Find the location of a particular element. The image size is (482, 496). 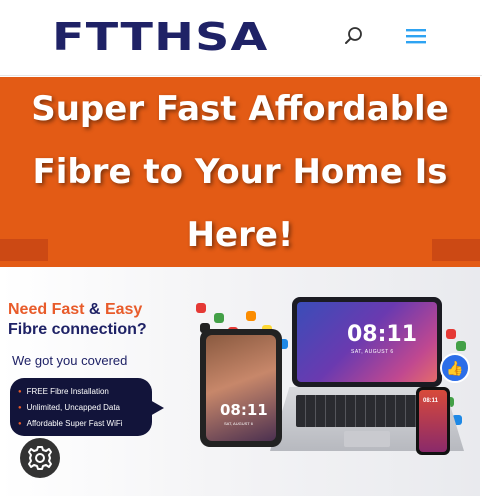

search-icon is located at coordinates (353, 35).